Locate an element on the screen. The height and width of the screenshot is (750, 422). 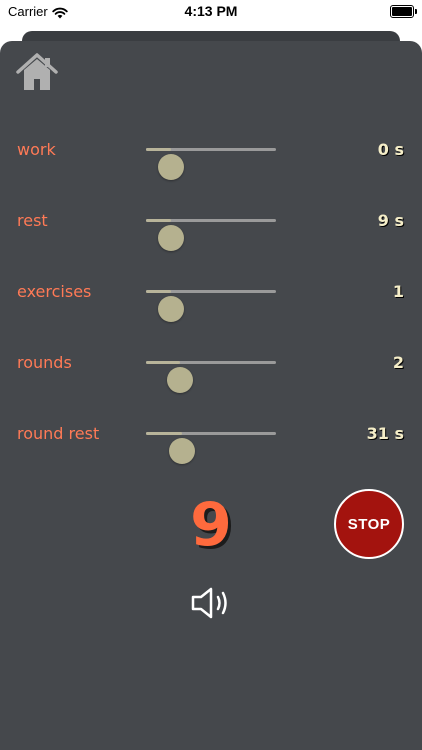
setting-label: rounds is located at coordinates (44, 362).